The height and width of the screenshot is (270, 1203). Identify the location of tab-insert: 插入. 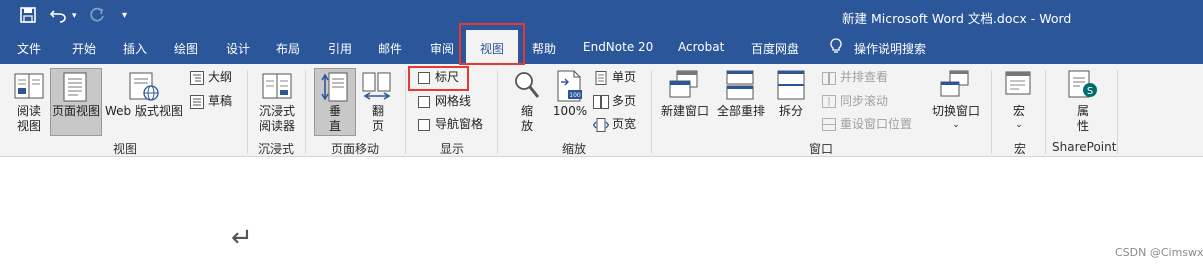
(135, 48).